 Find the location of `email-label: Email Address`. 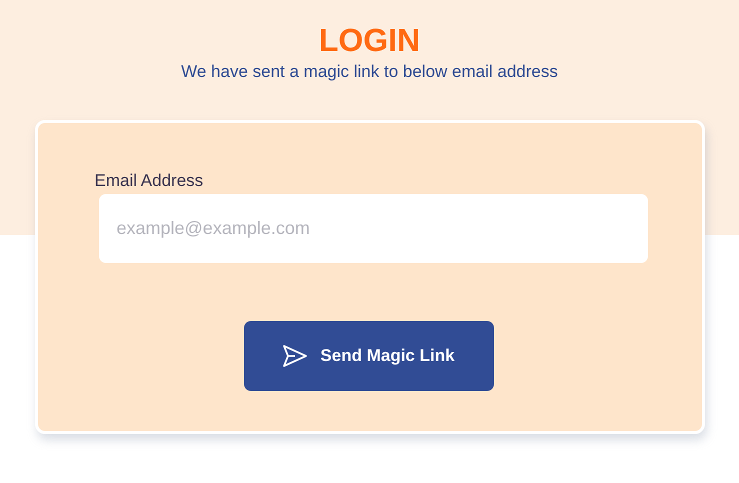

email-label: Email Address is located at coordinates (149, 181).